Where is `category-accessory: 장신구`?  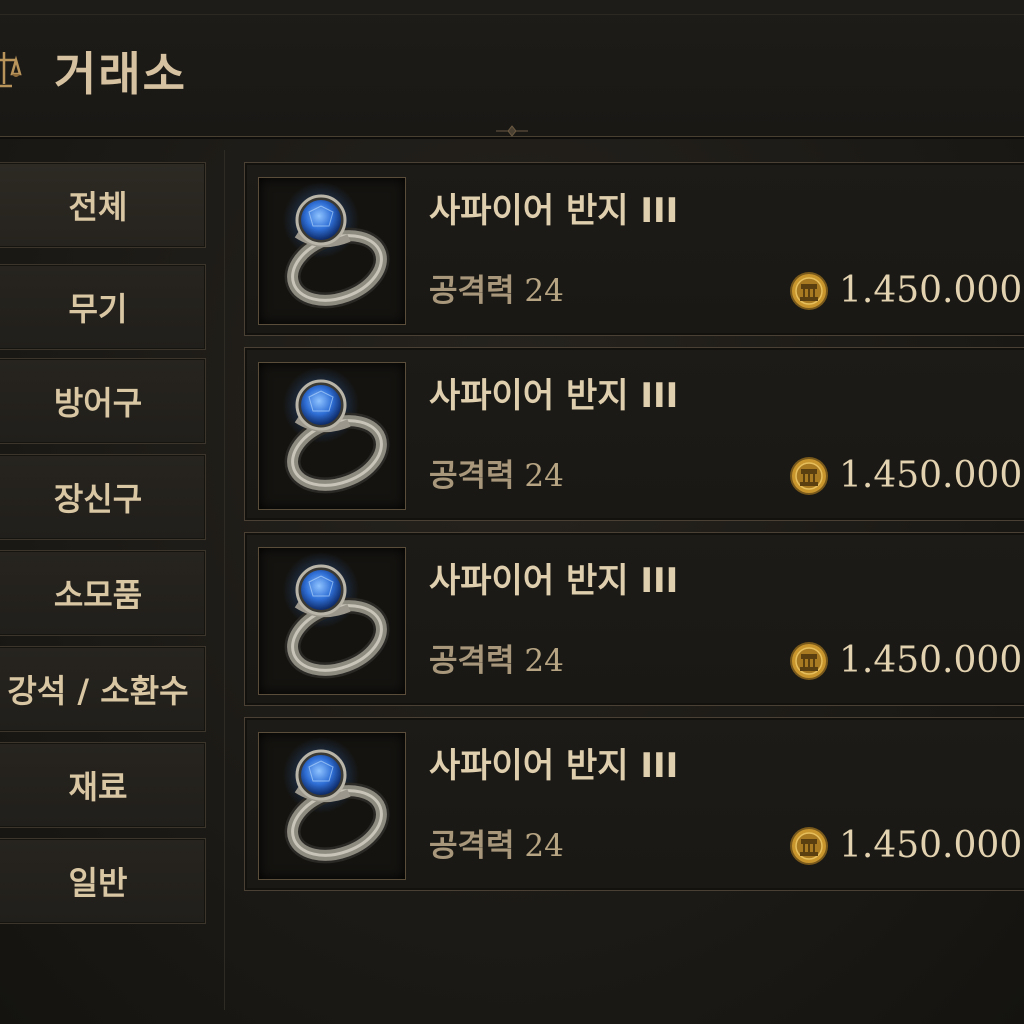 category-accessory: 장신구 is located at coordinates (103, 497).